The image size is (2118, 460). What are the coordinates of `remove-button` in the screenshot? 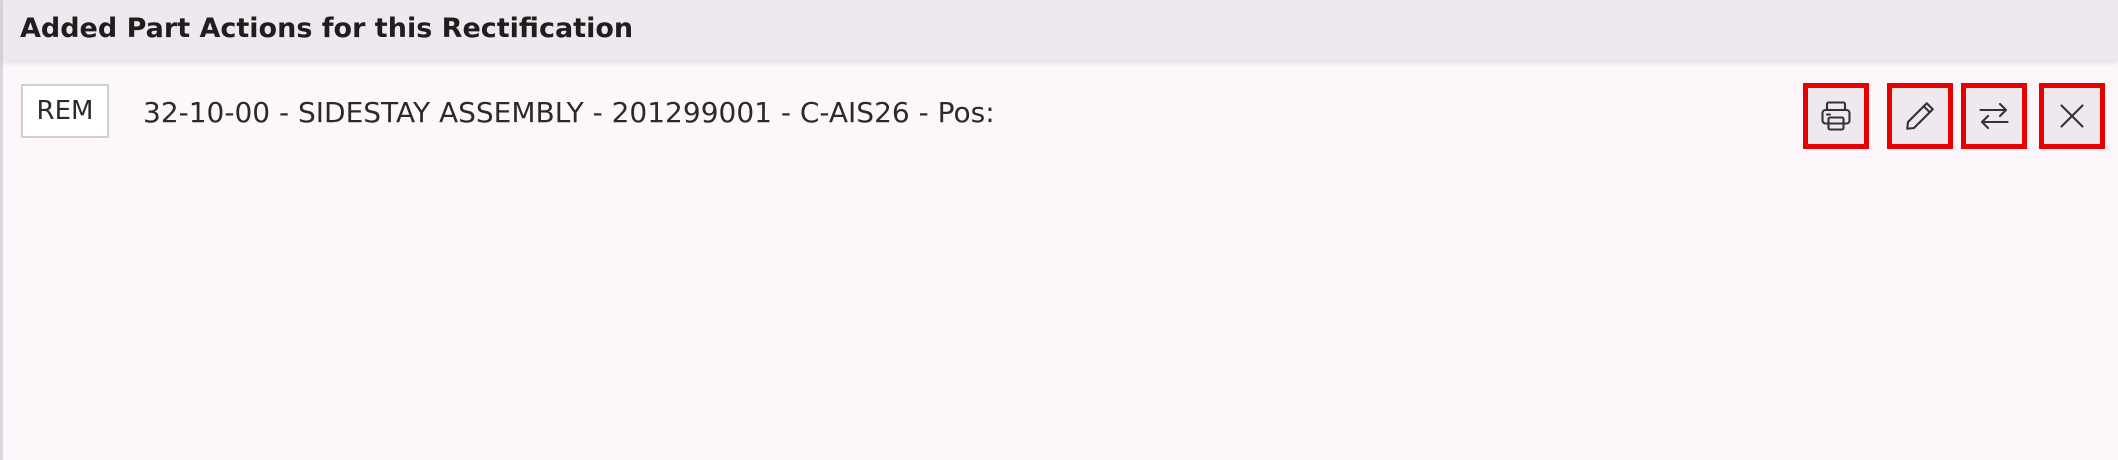 It's located at (2072, 116).